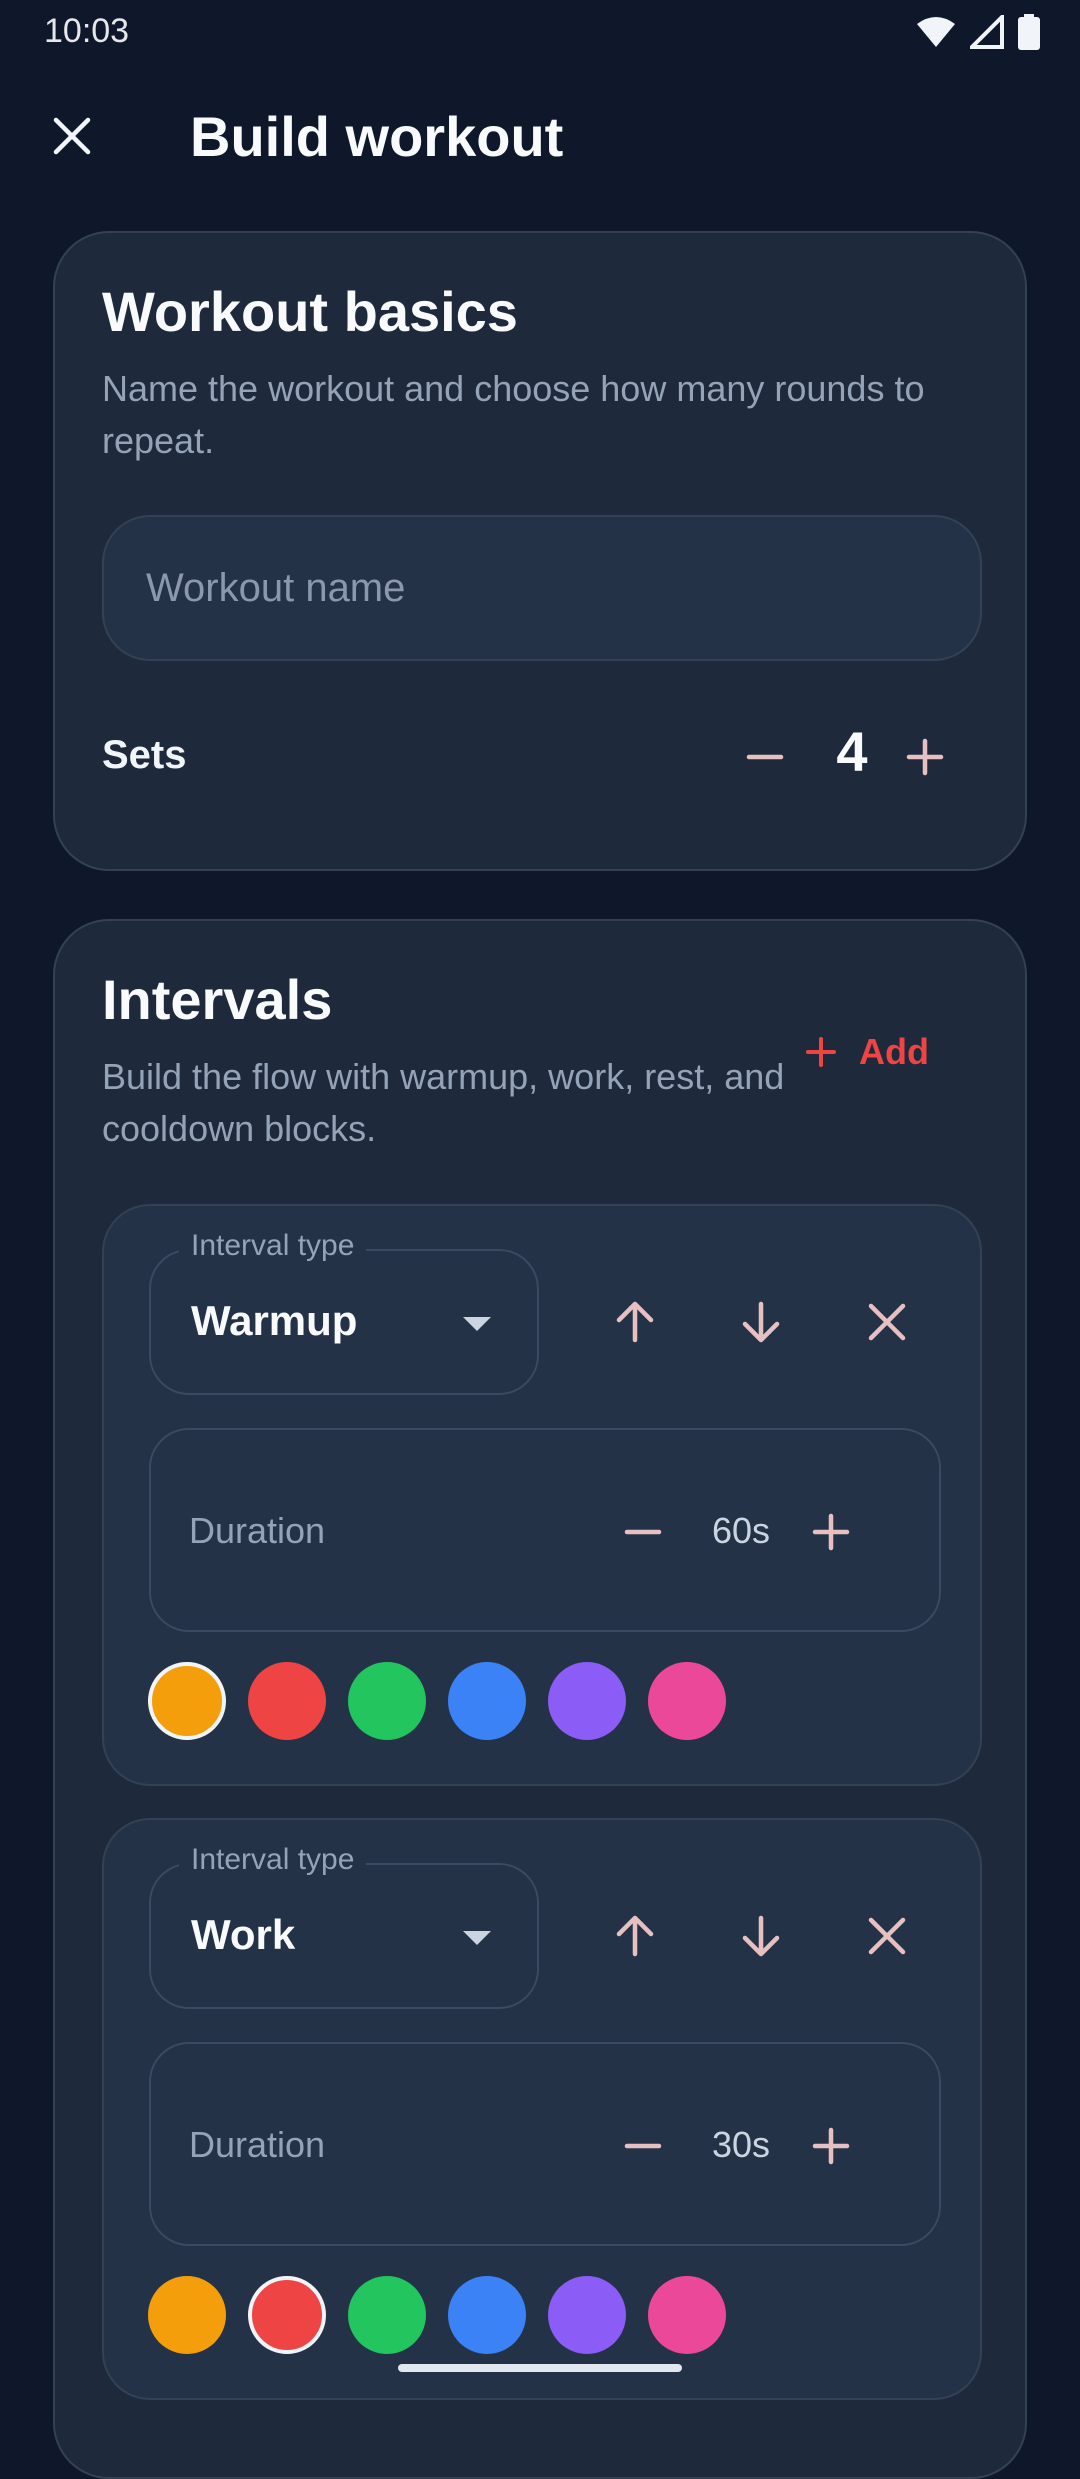  Describe the element at coordinates (1029, 32) in the screenshot. I see `battery-icon` at that location.